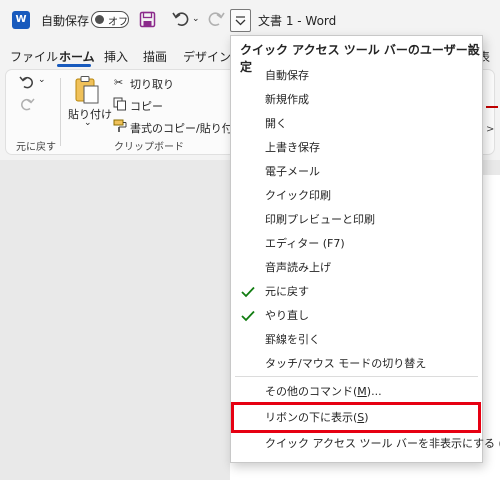  I want to click on autosave-label: 自動保存, so click(65, 21).